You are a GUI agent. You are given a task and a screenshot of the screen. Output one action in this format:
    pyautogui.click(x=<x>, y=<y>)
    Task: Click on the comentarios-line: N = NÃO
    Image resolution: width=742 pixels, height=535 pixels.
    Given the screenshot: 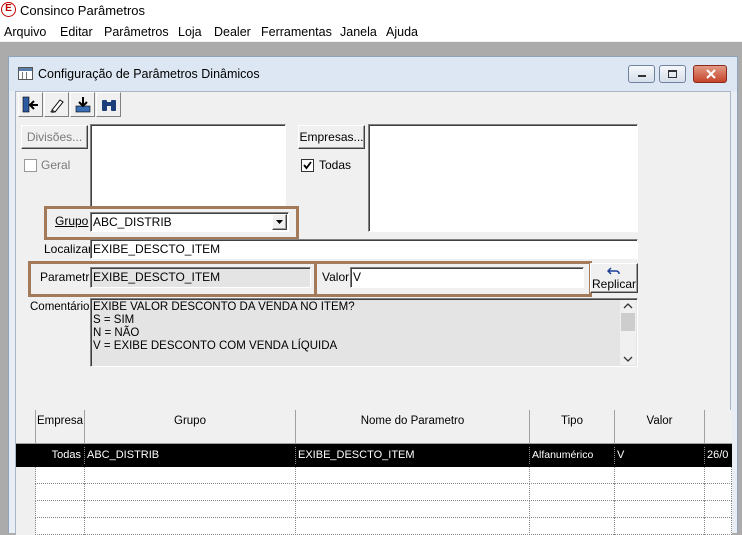 What is the action you would take?
    pyautogui.click(x=116, y=333)
    